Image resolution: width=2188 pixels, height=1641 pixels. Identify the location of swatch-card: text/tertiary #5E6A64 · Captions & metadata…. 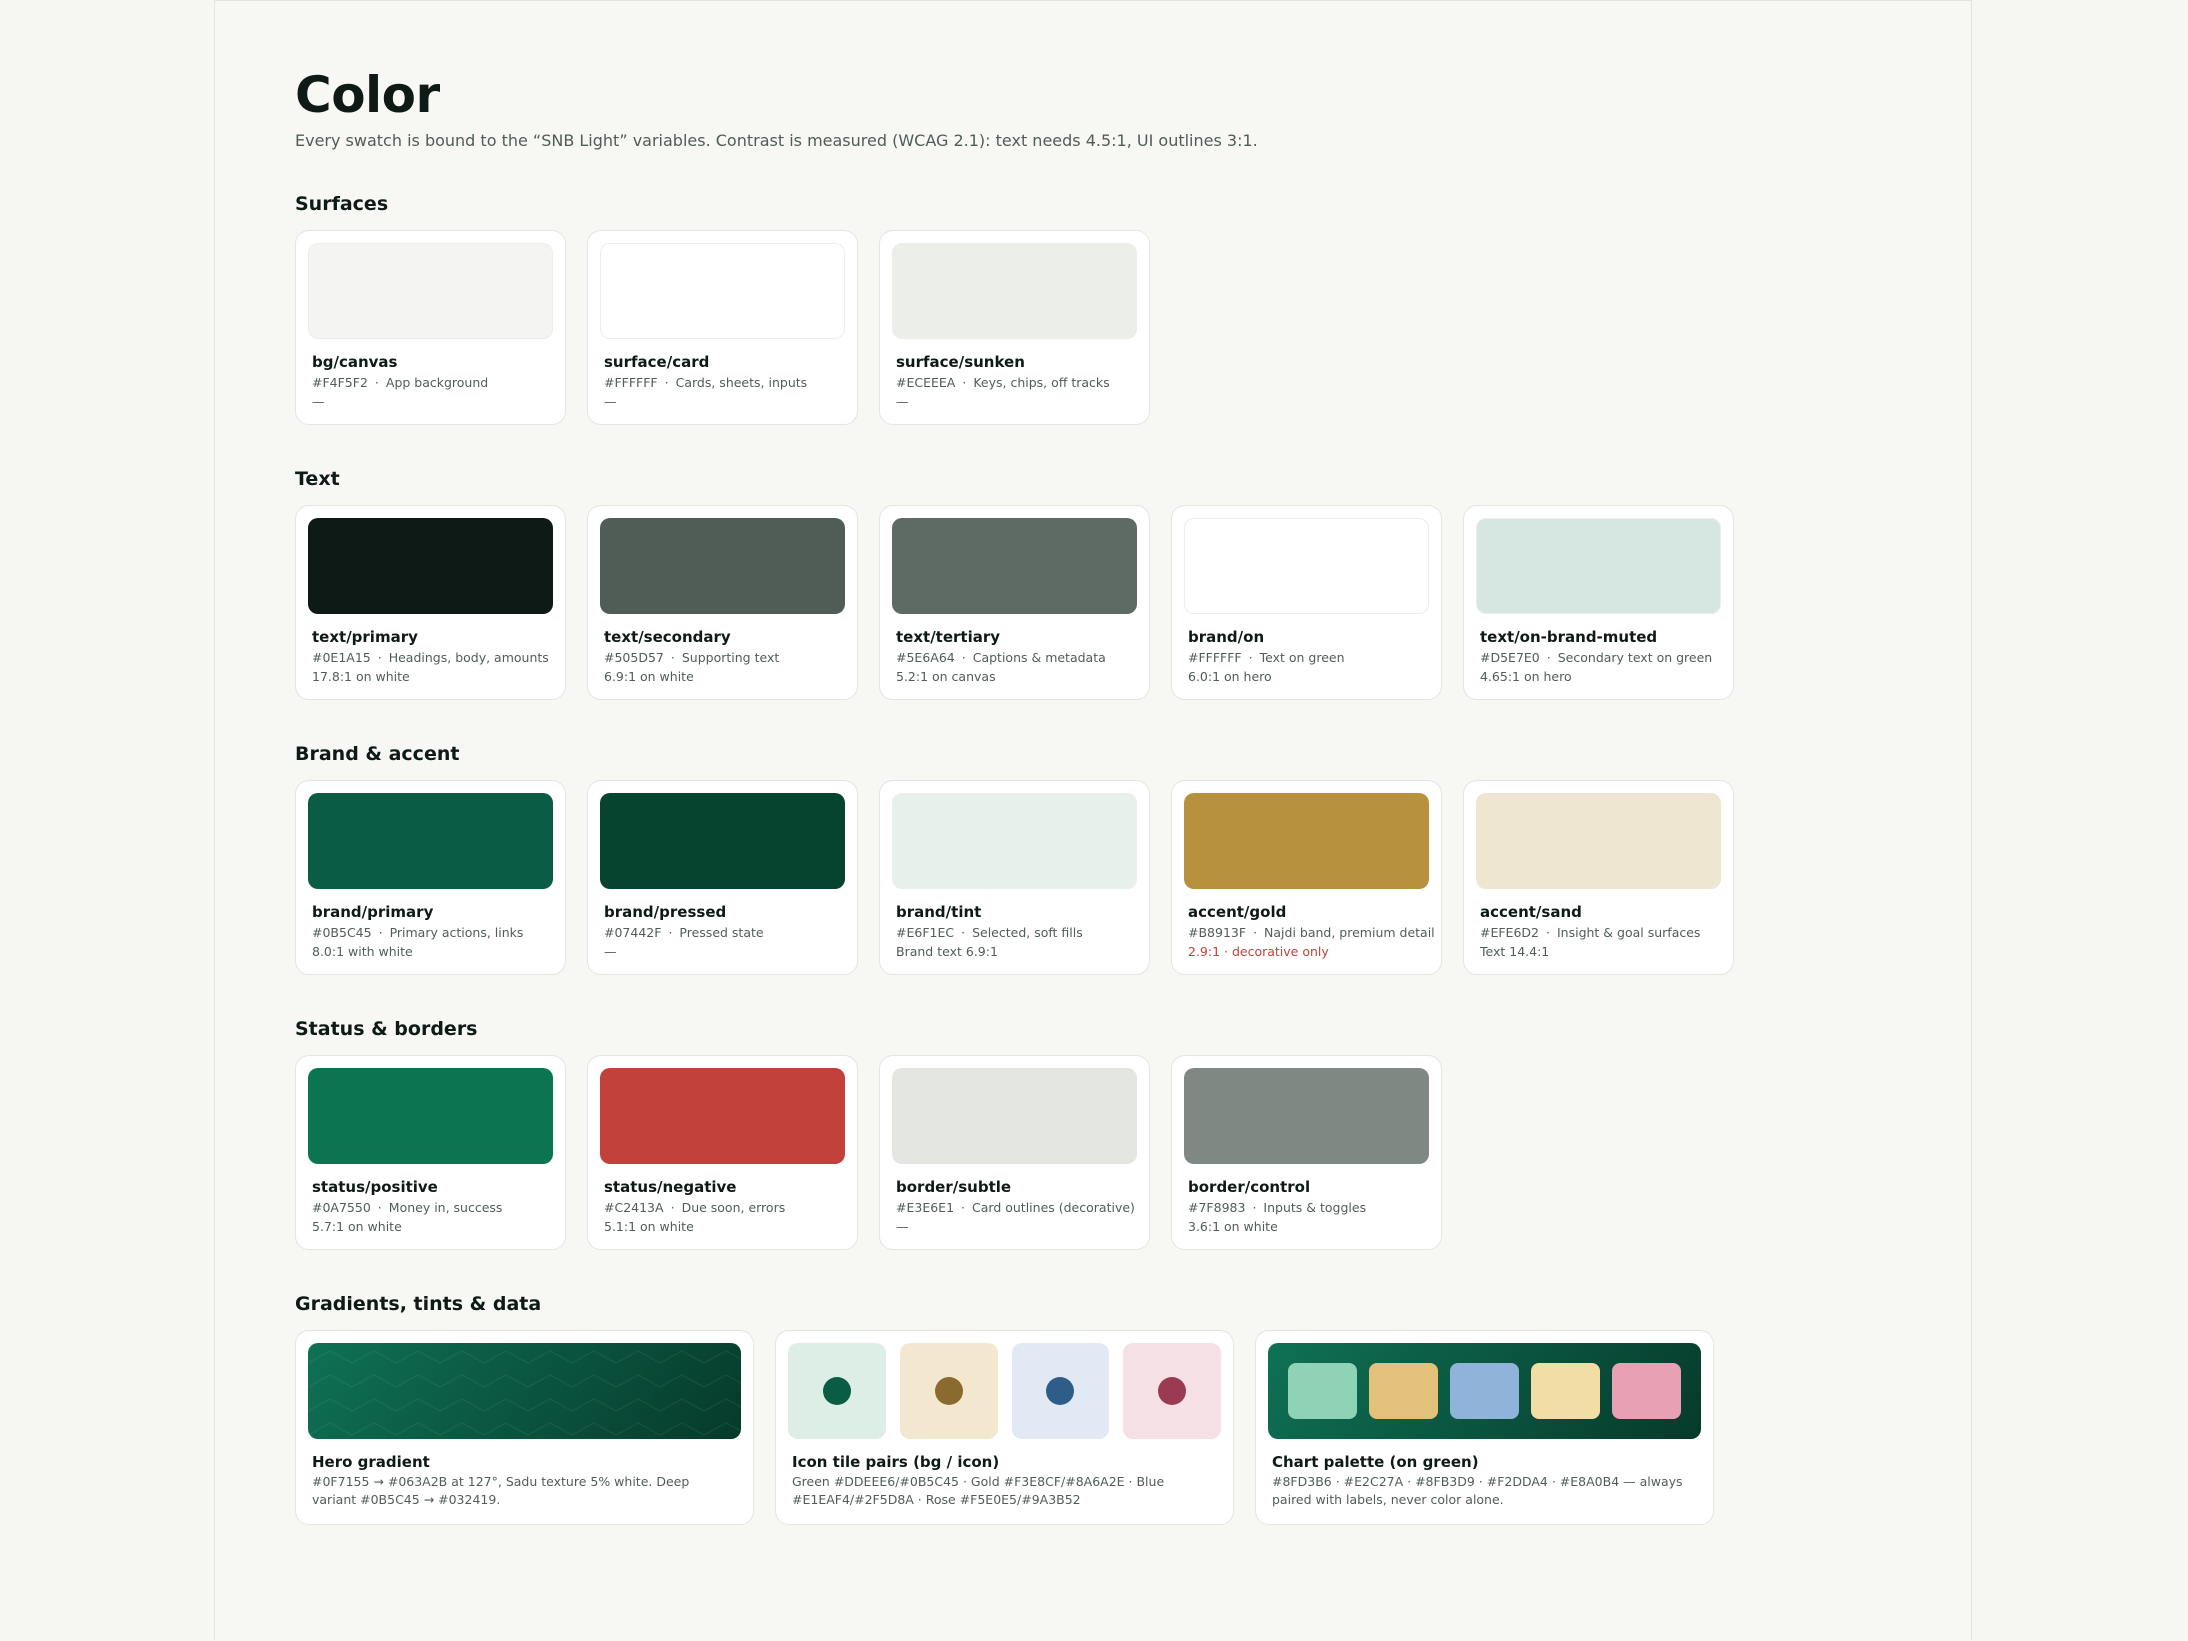
(1014, 602).